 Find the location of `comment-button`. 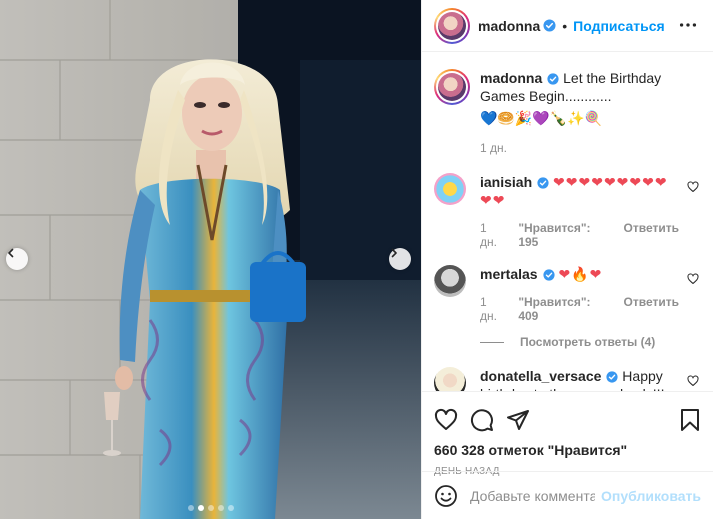

comment-button is located at coordinates (482, 420).